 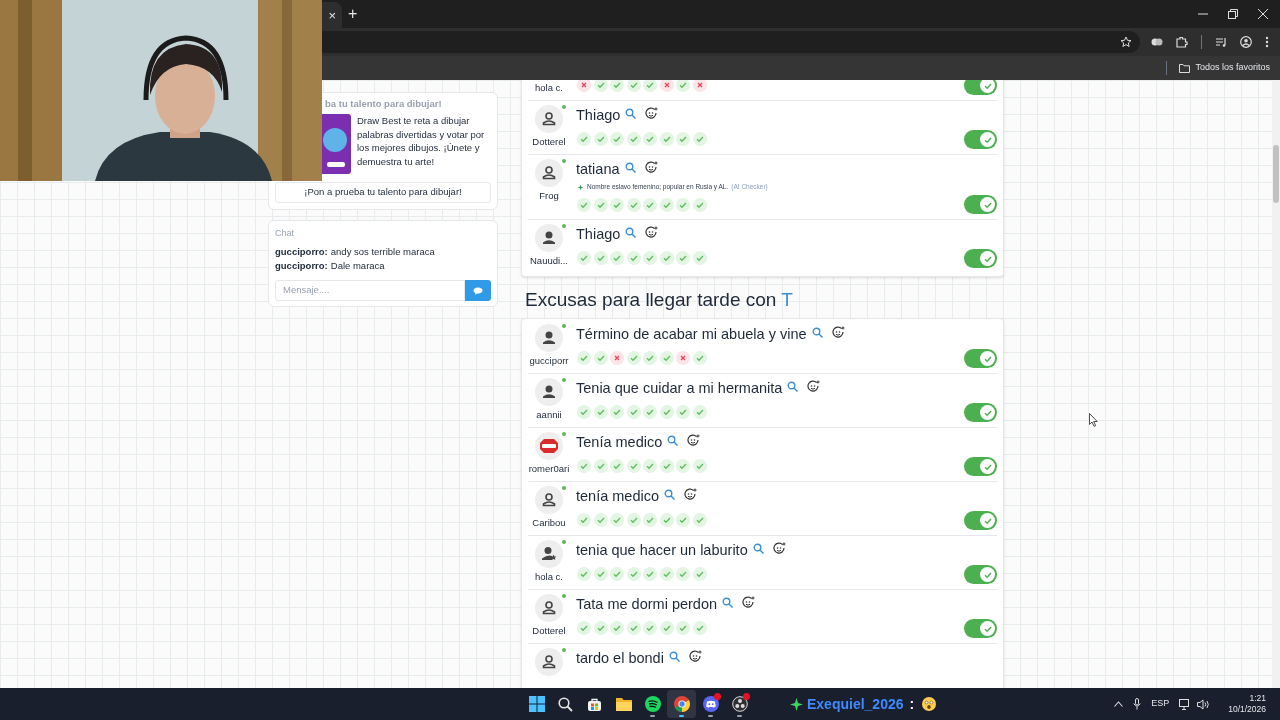 What do you see at coordinates (679, 389) in the screenshot?
I see `answer-text: Tenia que cuidar a mi hermanita` at bounding box center [679, 389].